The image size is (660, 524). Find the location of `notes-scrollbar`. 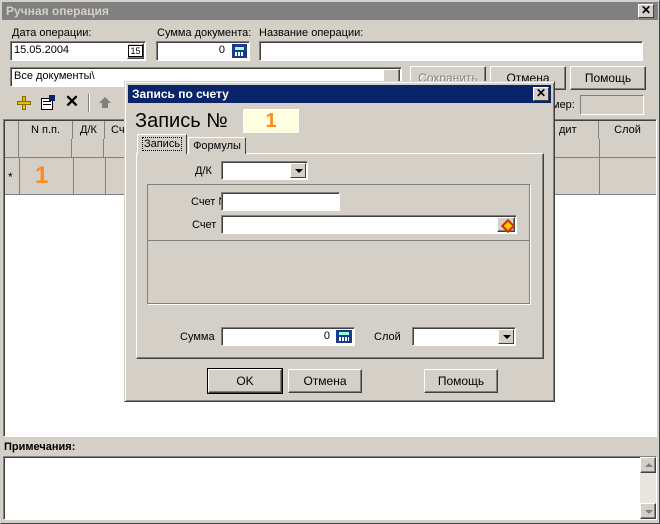

notes-scrollbar is located at coordinates (648, 488).